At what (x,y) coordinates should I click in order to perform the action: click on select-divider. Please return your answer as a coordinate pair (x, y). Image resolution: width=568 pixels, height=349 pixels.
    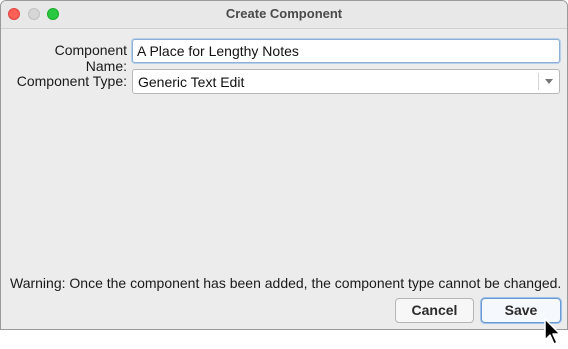
    Looking at the image, I should click on (538, 81).